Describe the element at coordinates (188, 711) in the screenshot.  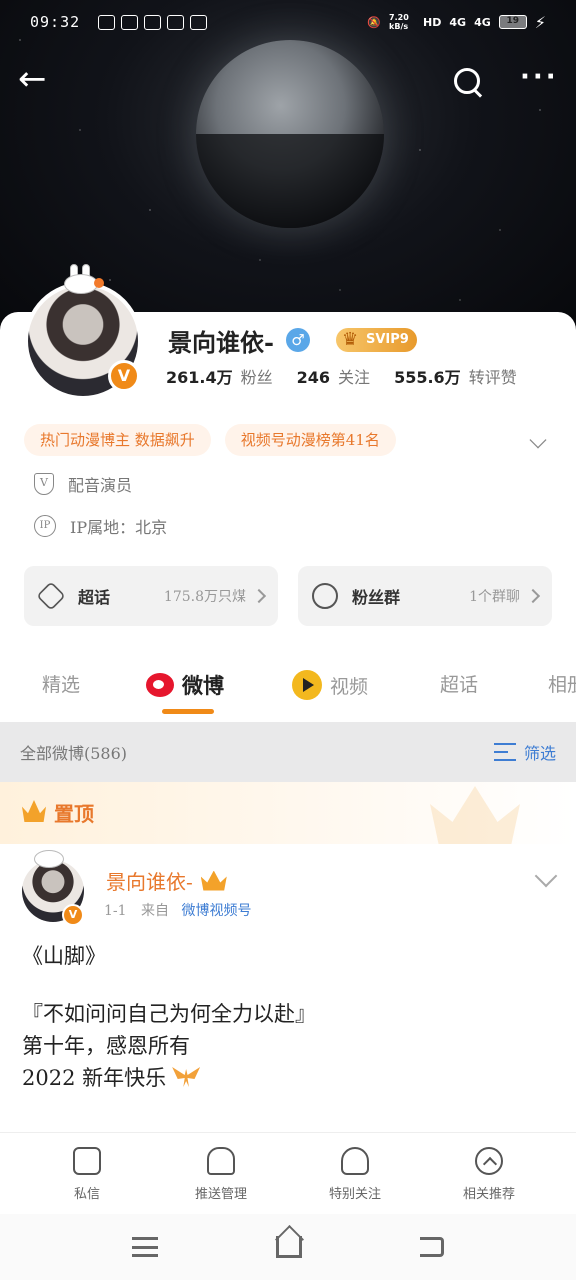
I see `active-tab-indicator` at that location.